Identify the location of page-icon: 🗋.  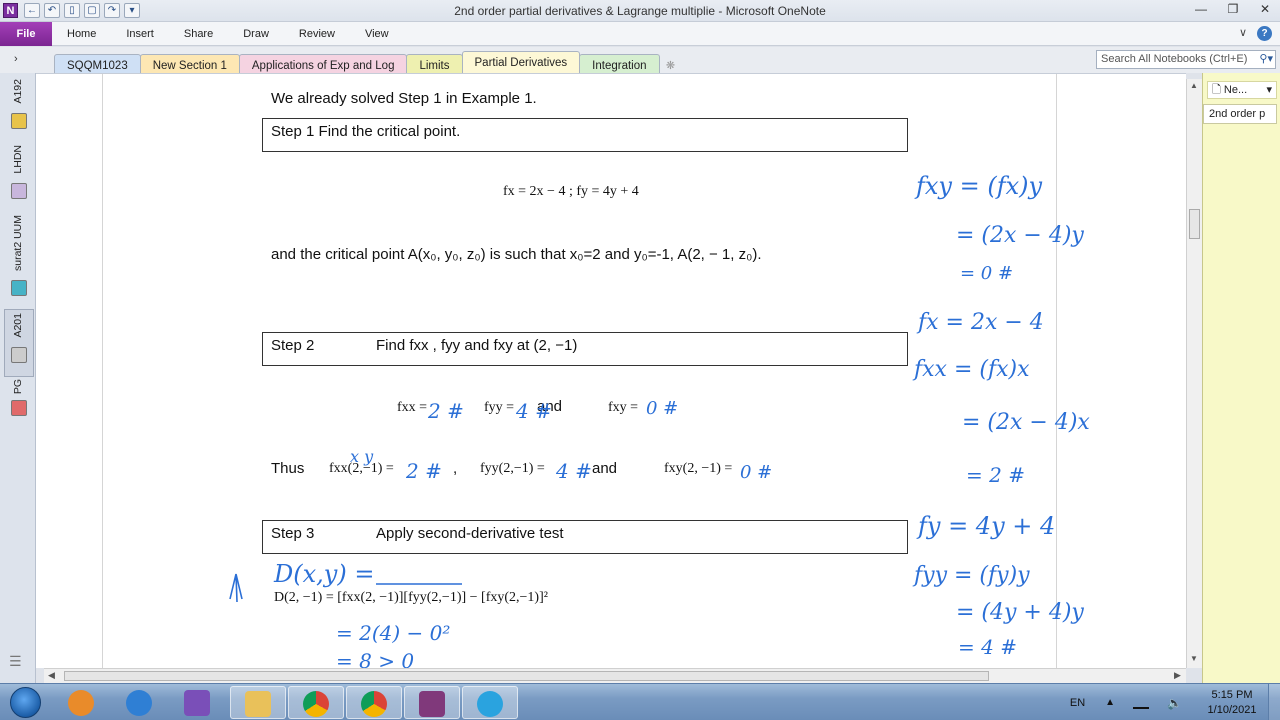
(1216, 90).